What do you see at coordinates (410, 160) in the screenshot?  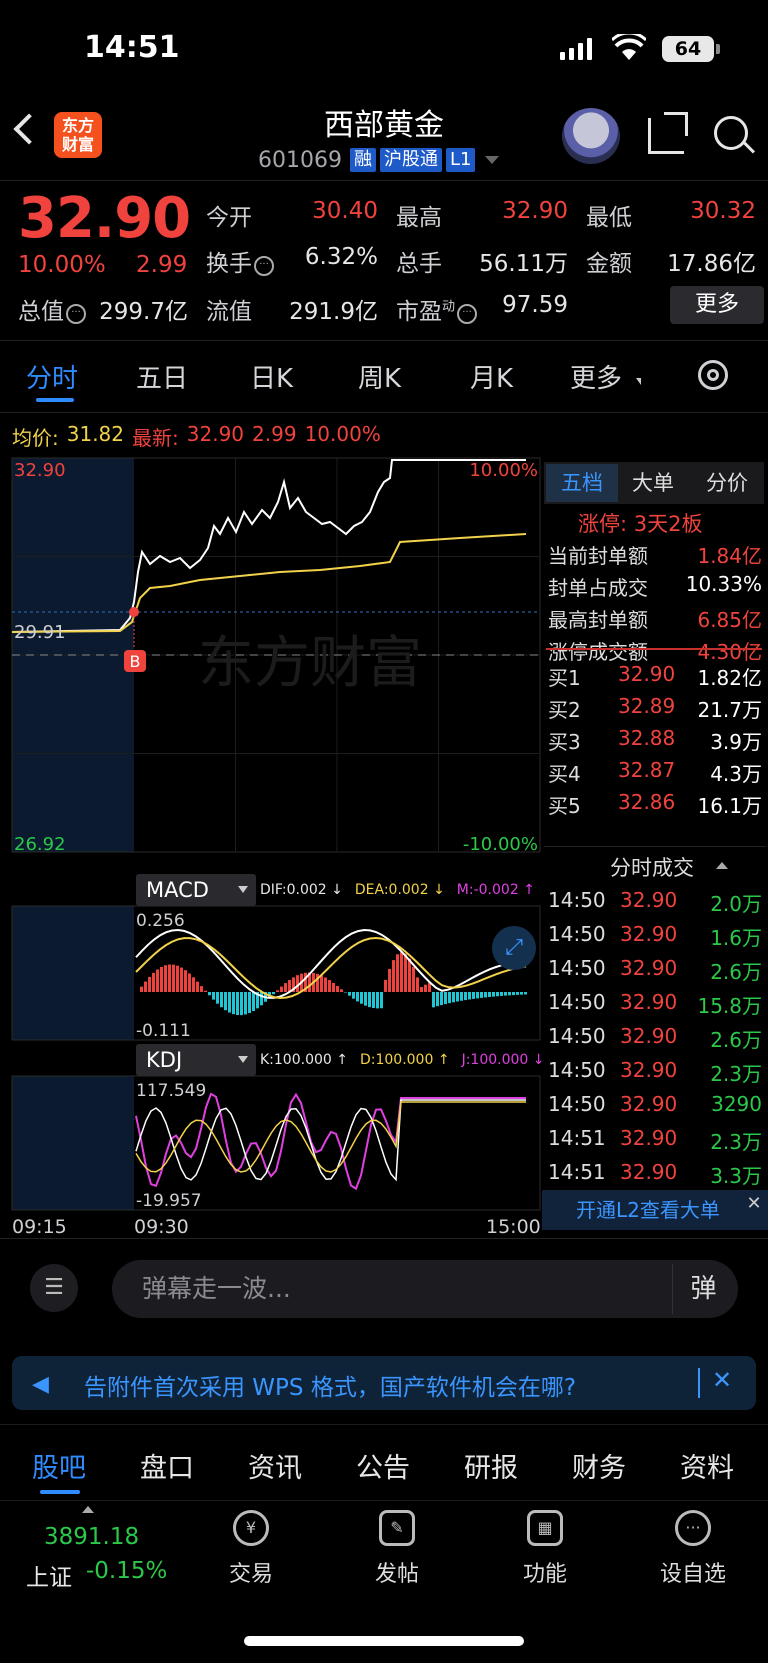 I see `connect-tag: 沪股通` at bounding box center [410, 160].